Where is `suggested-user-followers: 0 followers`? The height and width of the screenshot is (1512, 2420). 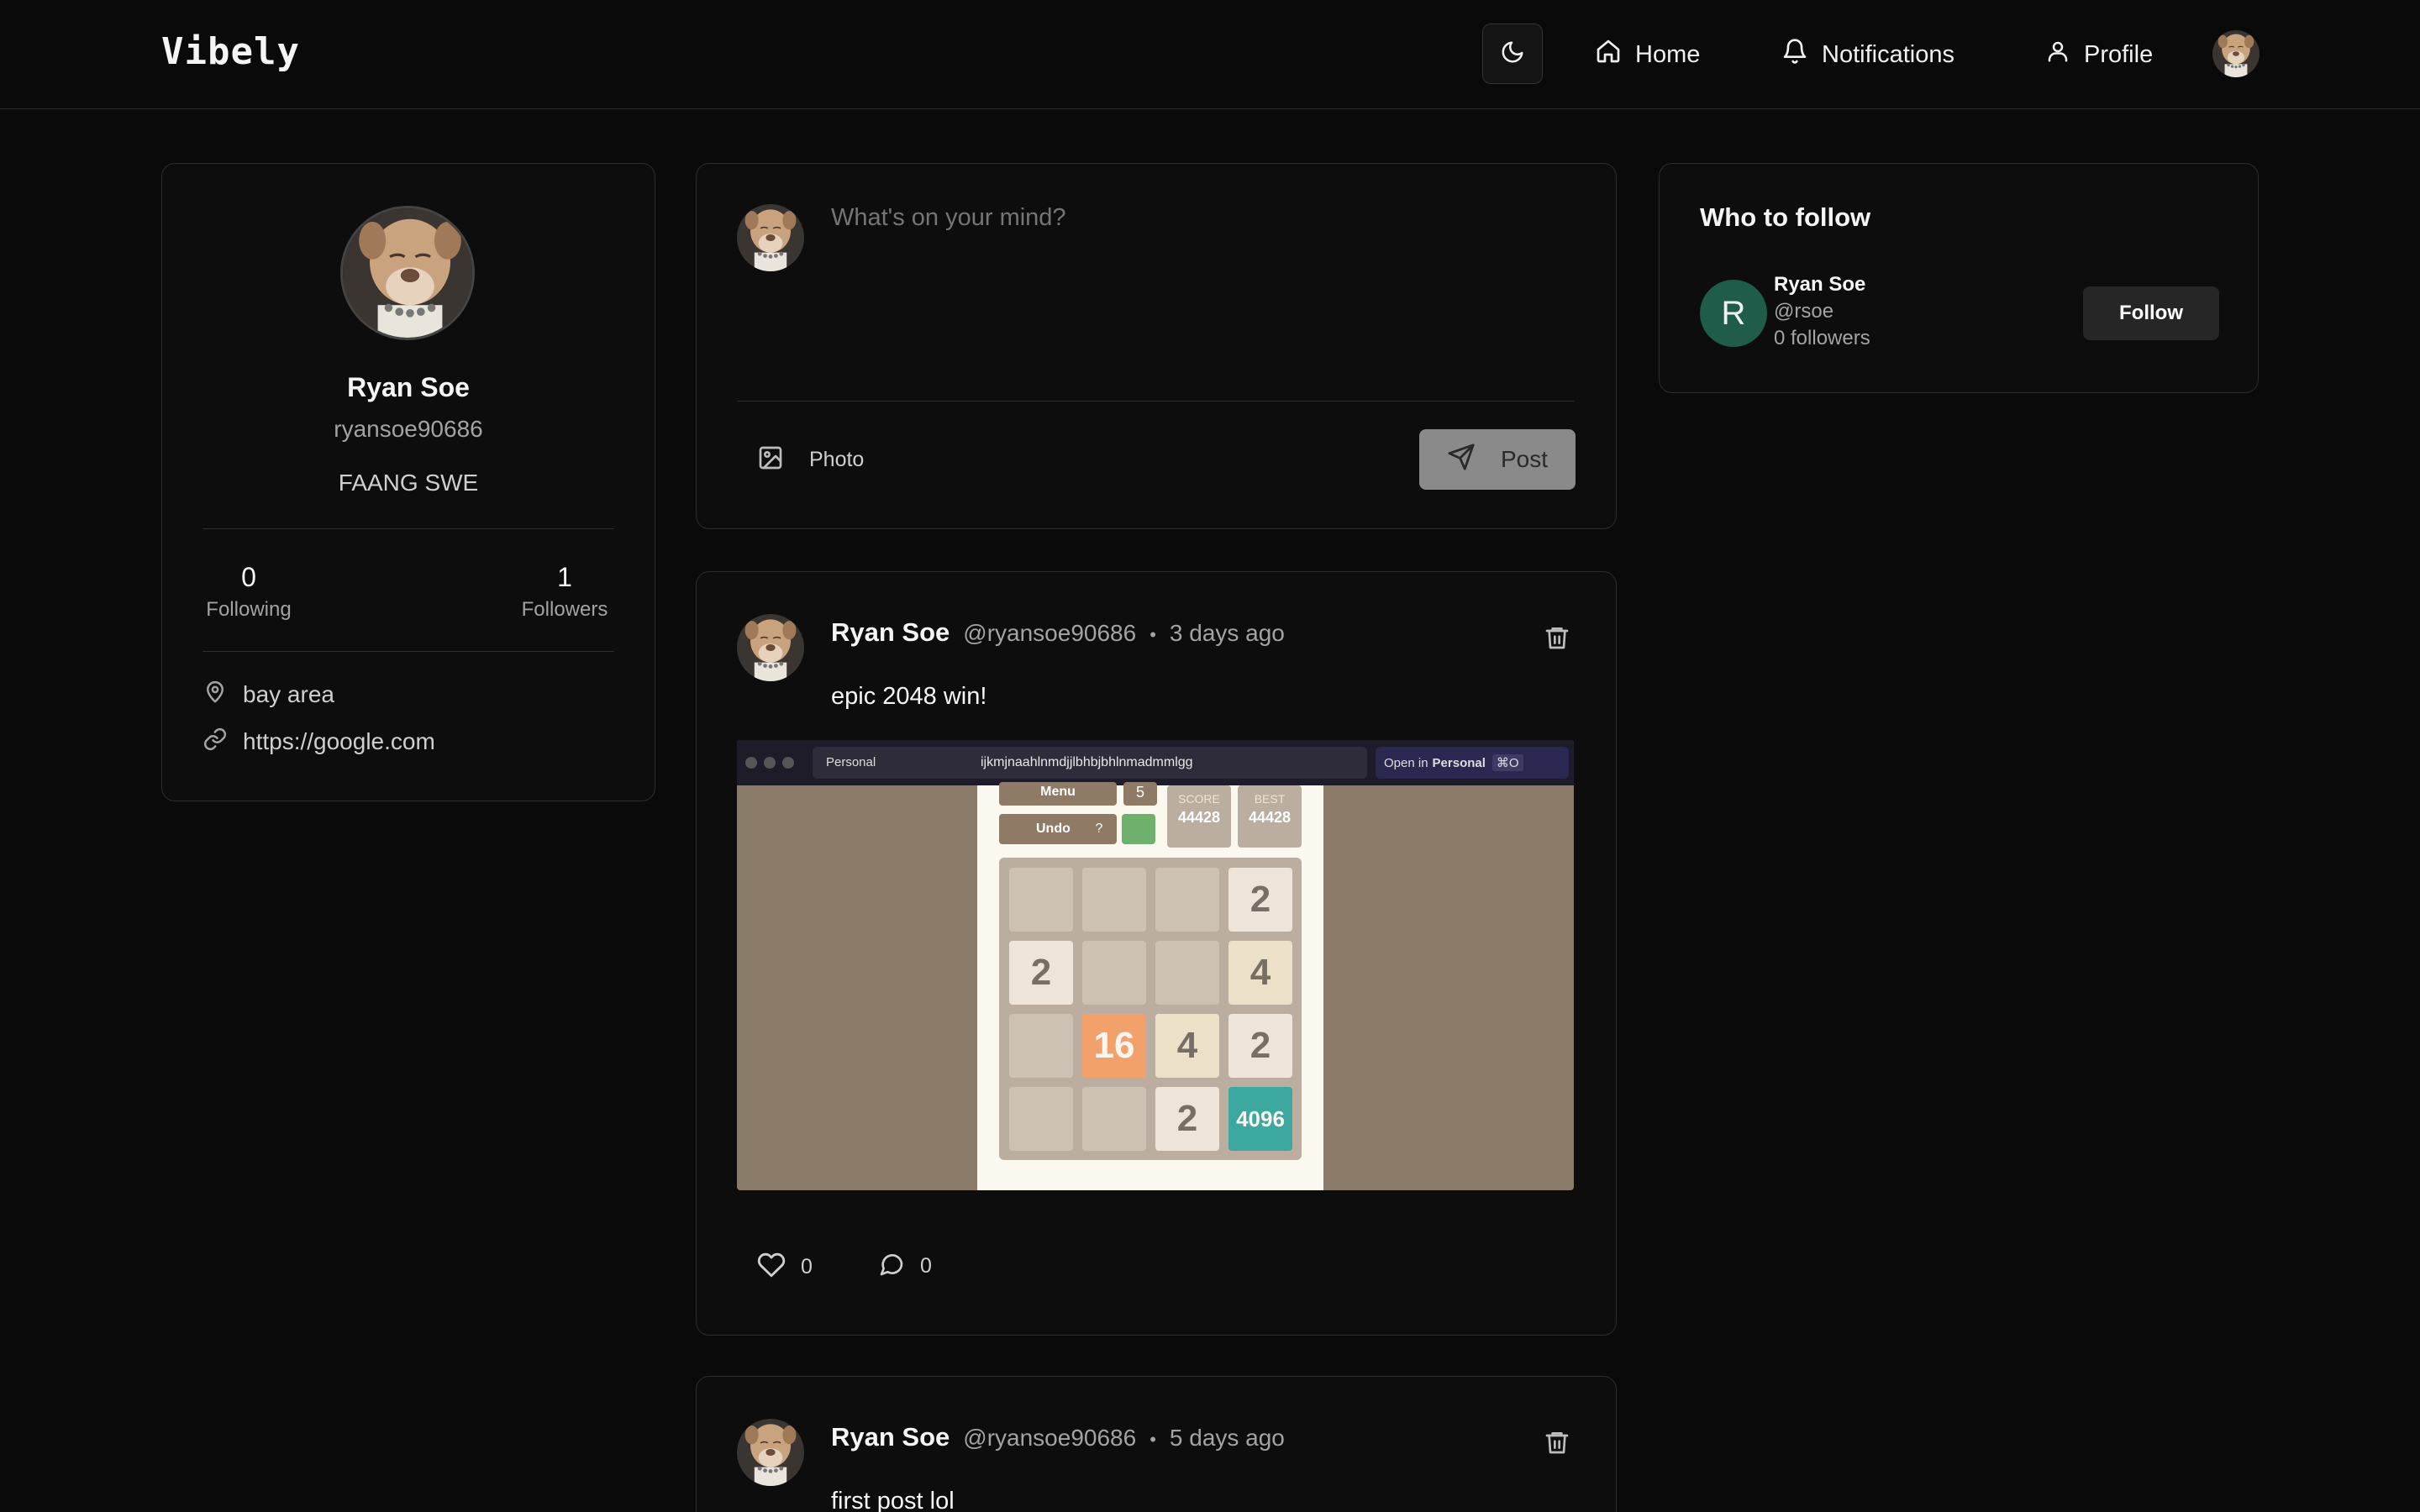 suggested-user-followers: 0 followers is located at coordinates (1822, 338).